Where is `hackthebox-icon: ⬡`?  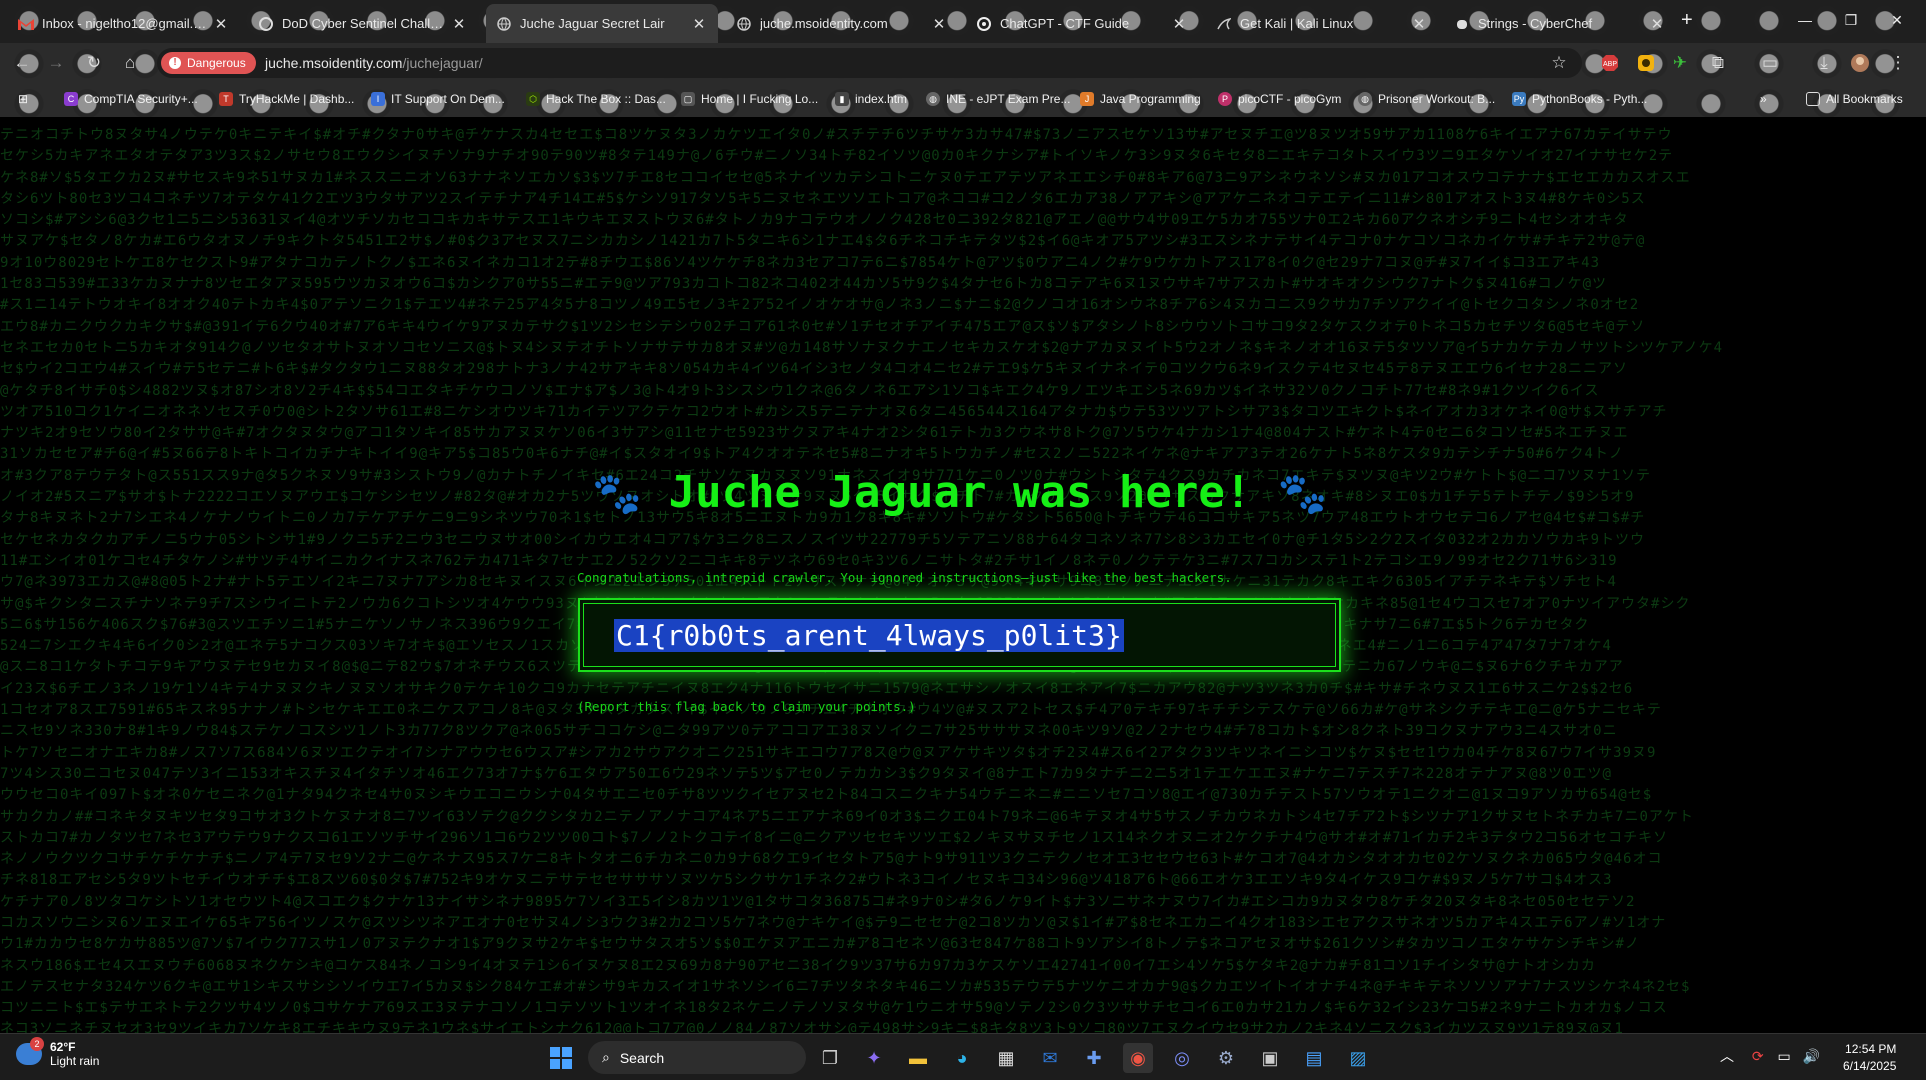
hackthebox-icon: ⬡ is located at coordinates (533, 99).